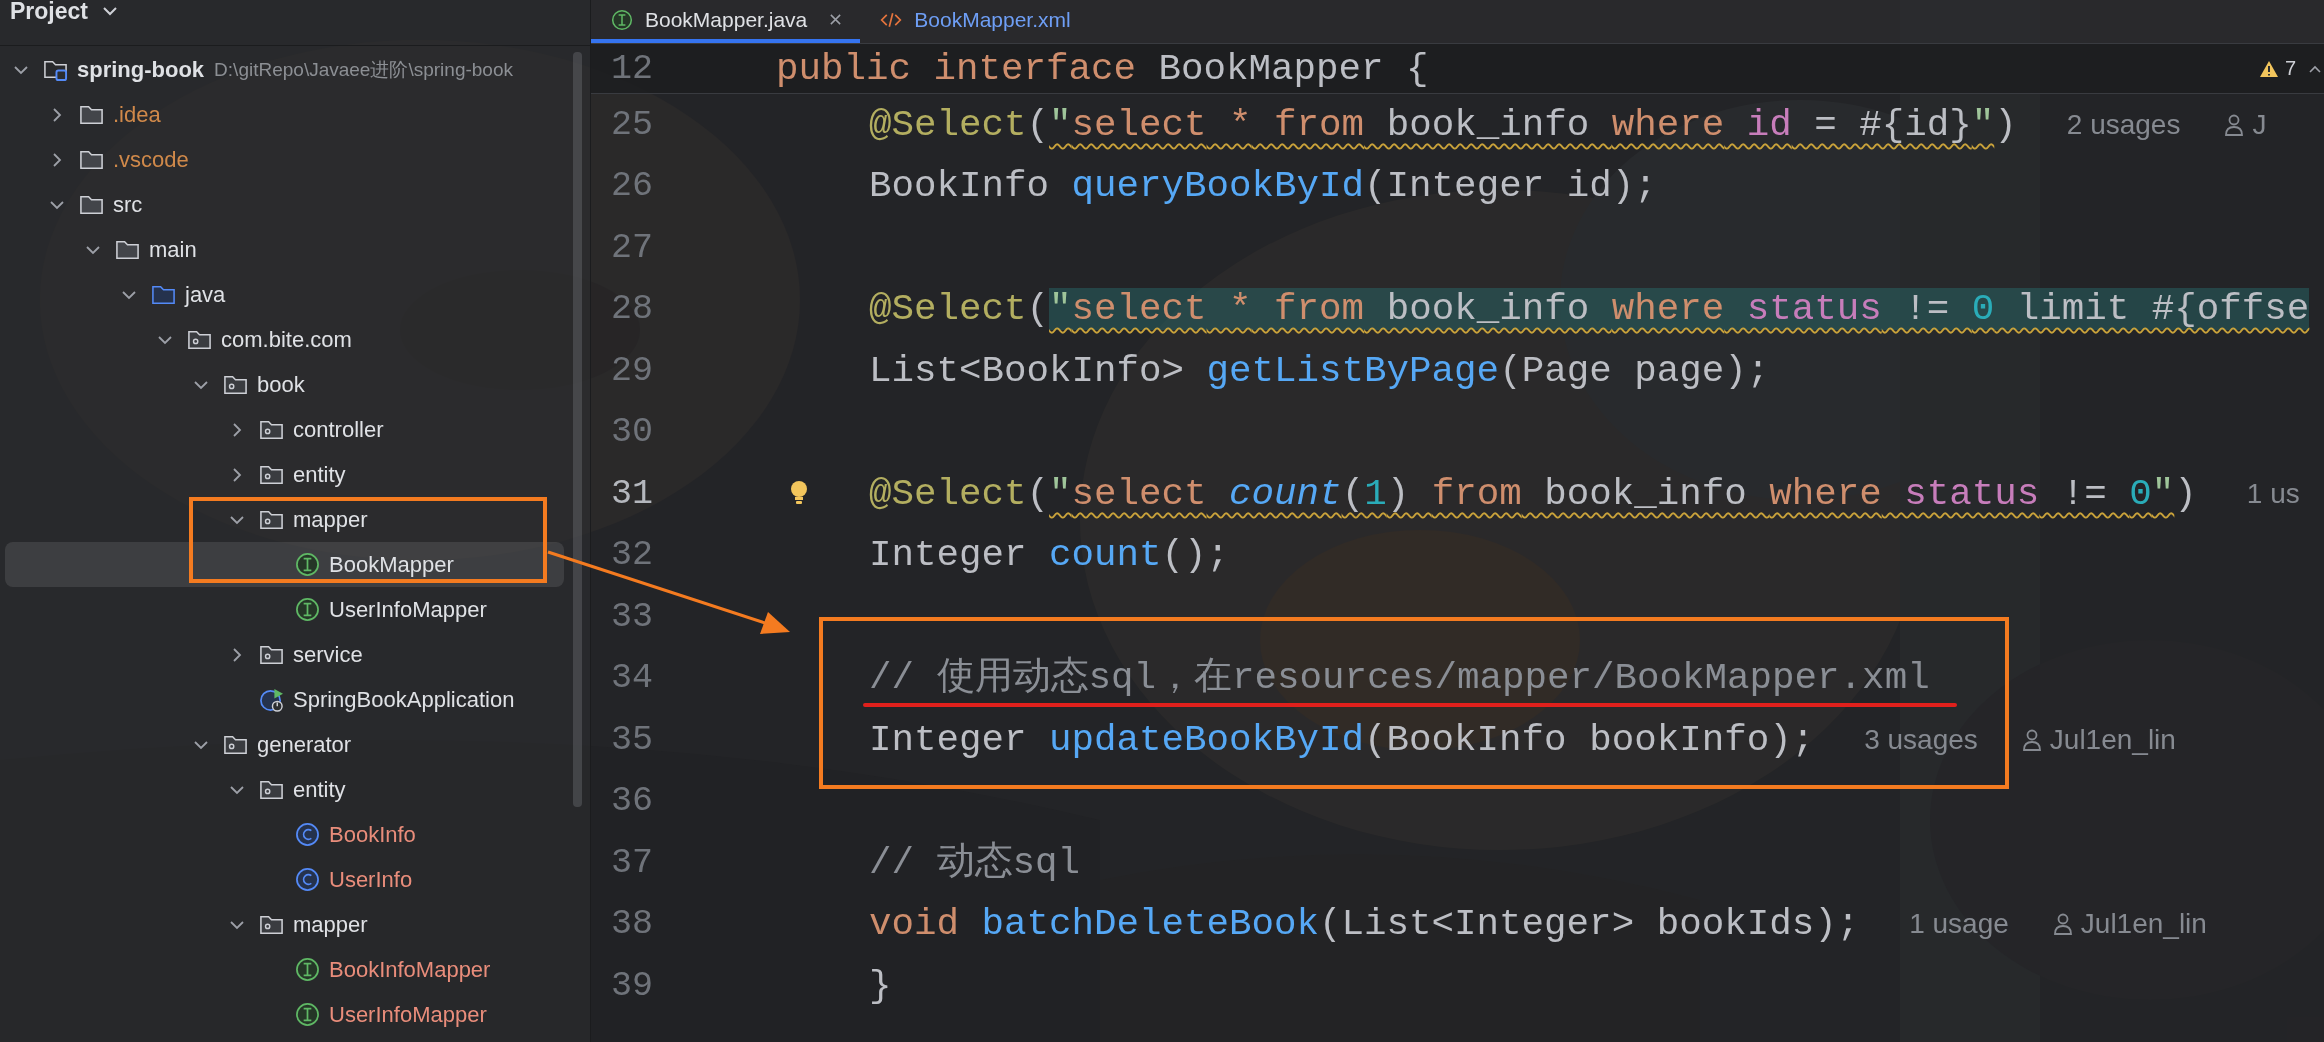 This screenshot has height=1042, width=2324. I want to click on tree-item: spring-book, so click(141, 69).